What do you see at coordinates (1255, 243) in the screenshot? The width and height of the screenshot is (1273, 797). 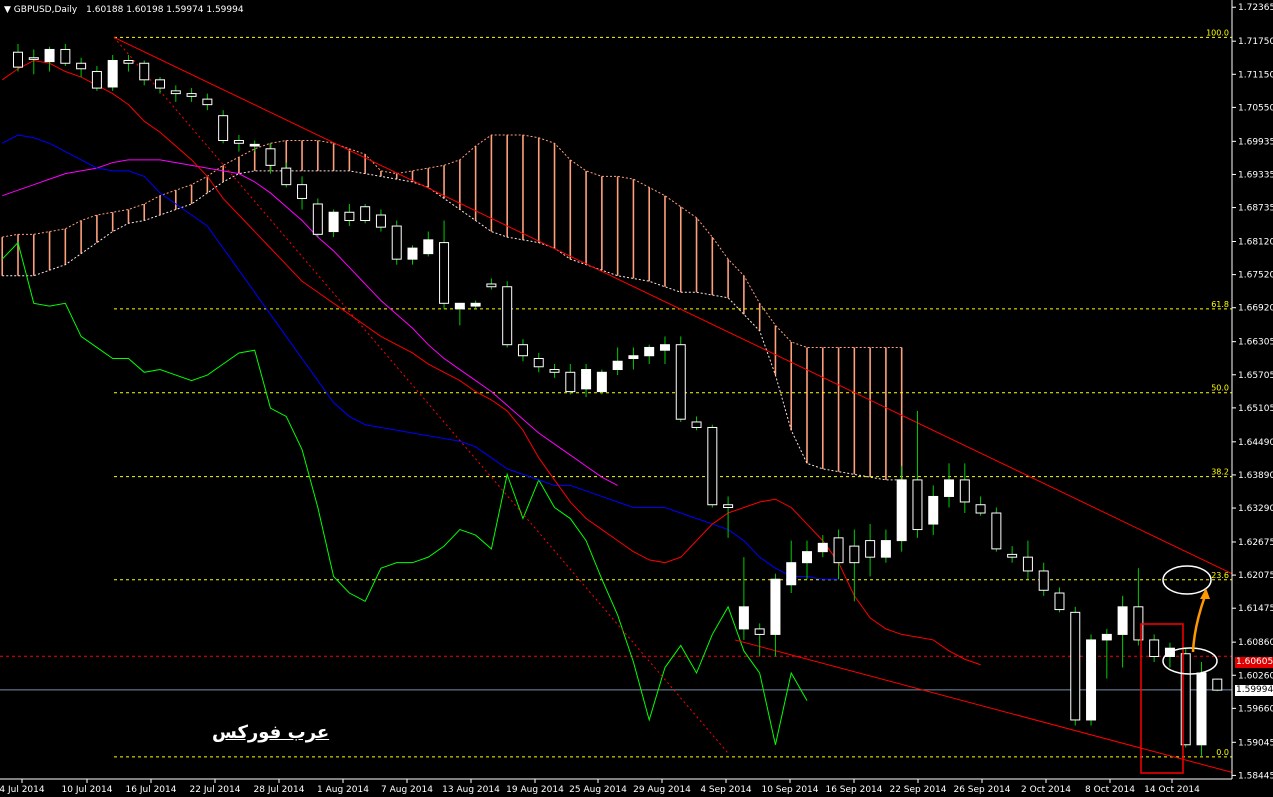 I see `y-tick-label: 1.68120` at bounding box center [1255, 243].